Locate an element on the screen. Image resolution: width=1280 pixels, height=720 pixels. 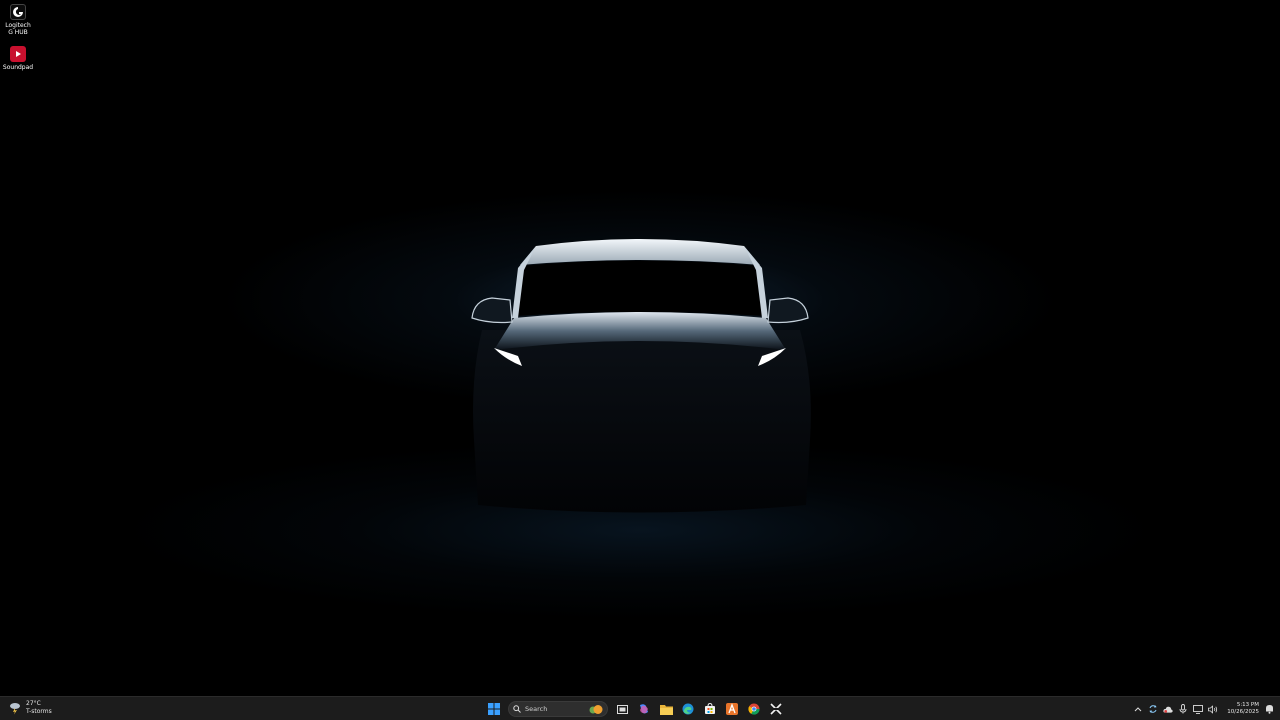
file-explorer-button is located at coordinates (666, 709).